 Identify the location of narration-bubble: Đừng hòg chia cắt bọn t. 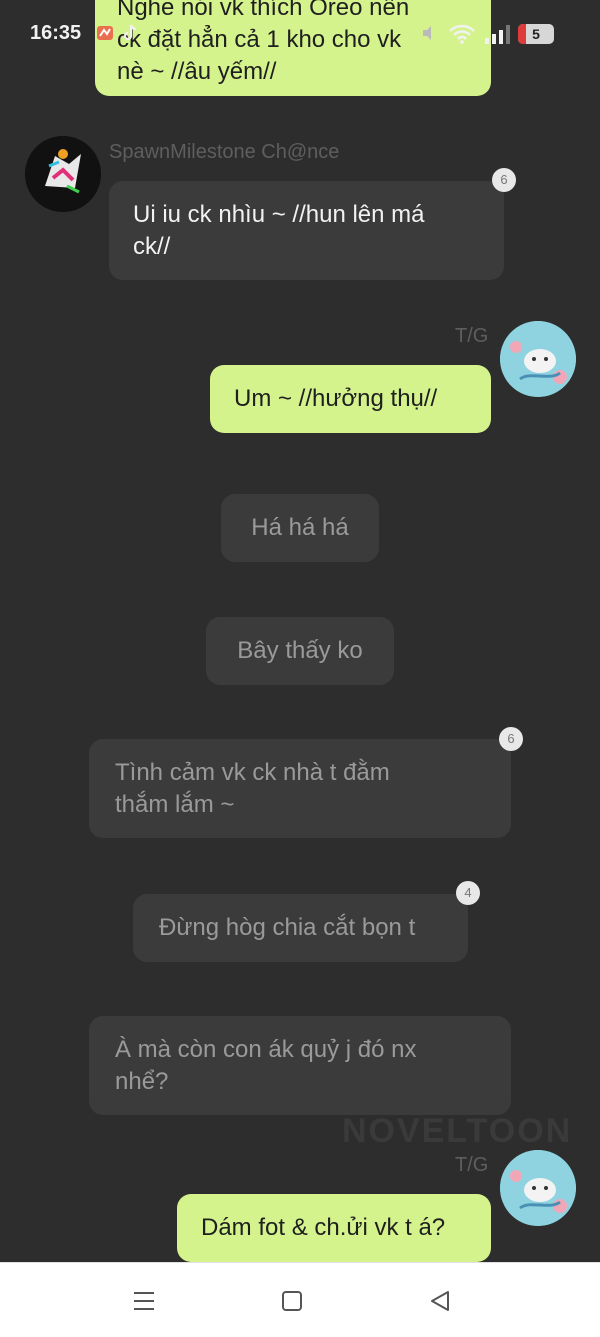
(300, 928).